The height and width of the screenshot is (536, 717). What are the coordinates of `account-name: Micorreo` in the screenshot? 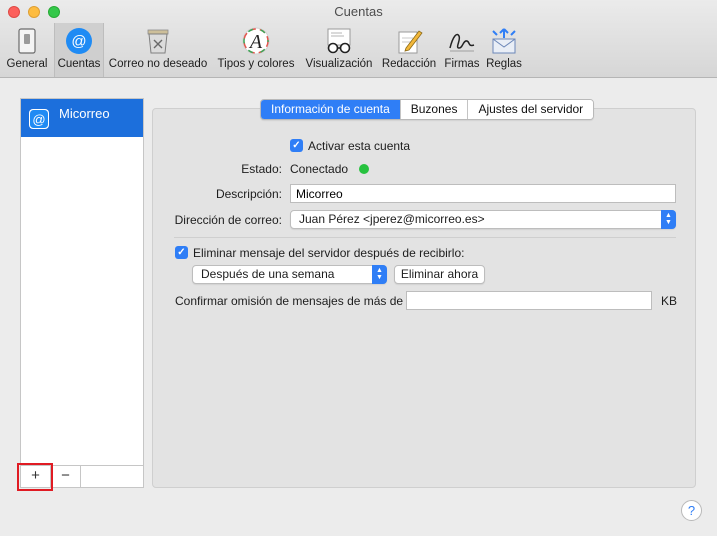 It's located at (84, 113).